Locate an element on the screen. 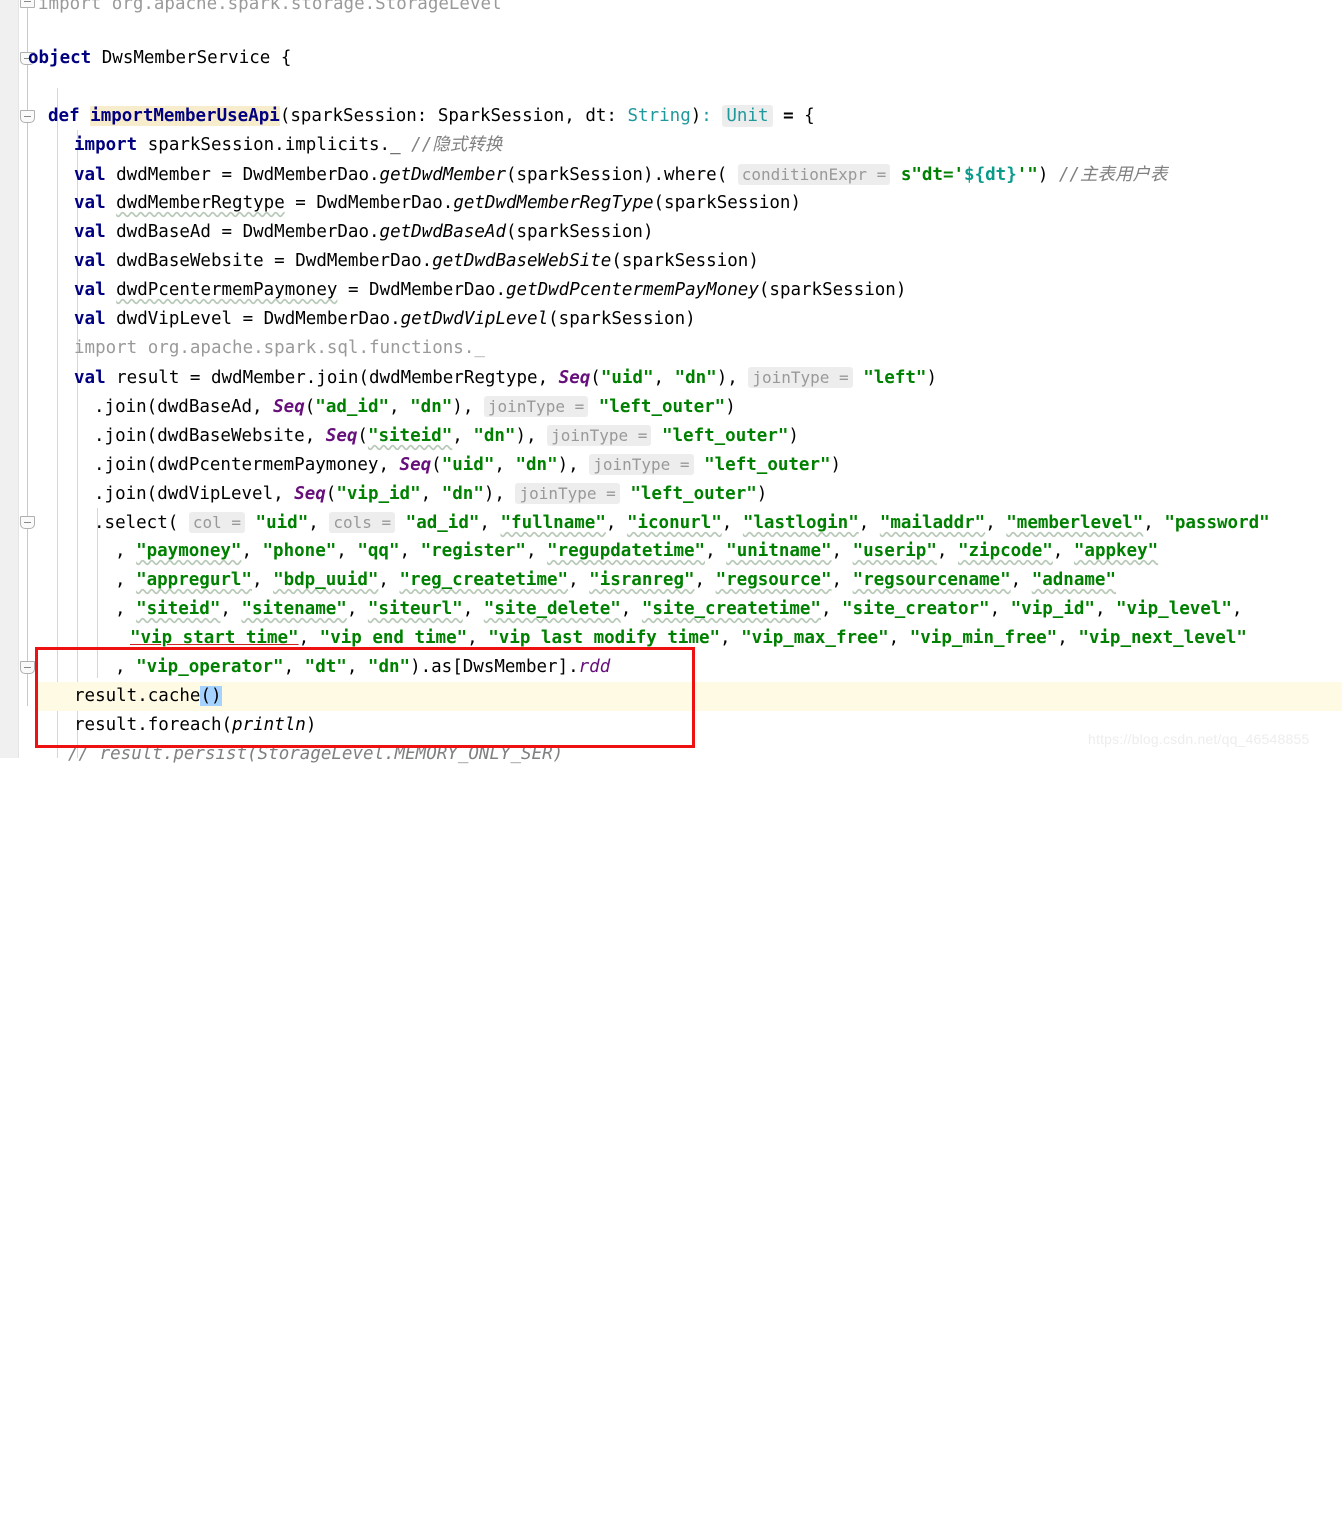 The image size is (1342, 1516). code-line: import sparkSession.implicits._ //隐式转换 is located at coordinates (671, 145).